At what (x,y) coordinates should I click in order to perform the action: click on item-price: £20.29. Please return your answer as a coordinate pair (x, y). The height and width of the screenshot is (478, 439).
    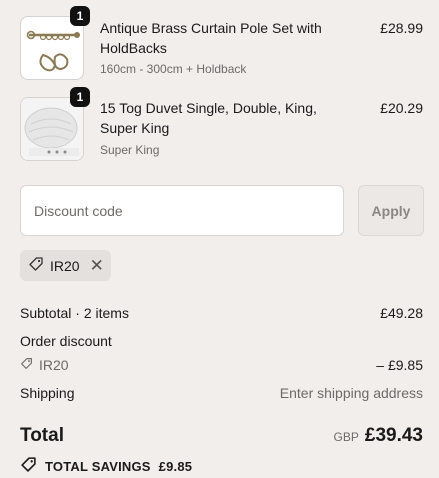
    Looking at the image, I should click on (401, 108).